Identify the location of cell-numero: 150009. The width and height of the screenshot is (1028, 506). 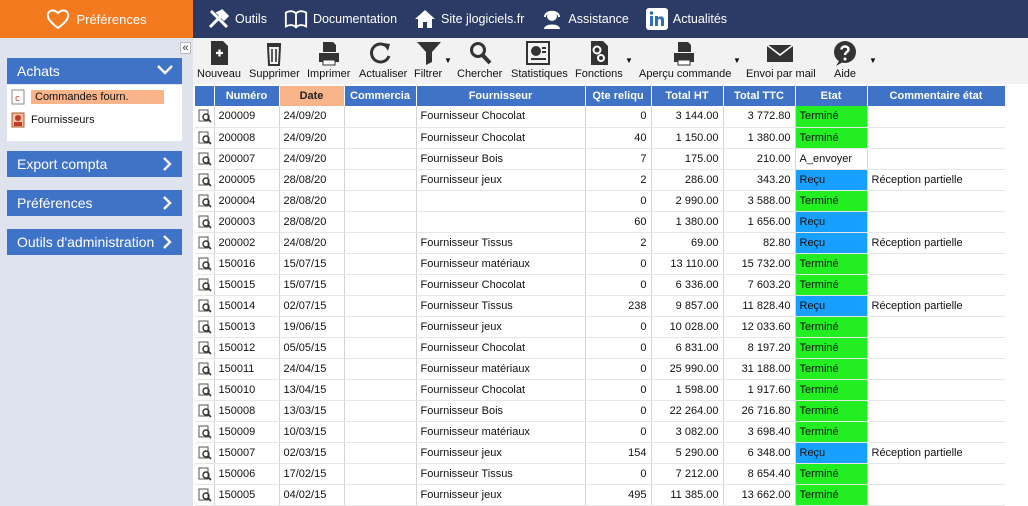
(247, 432).